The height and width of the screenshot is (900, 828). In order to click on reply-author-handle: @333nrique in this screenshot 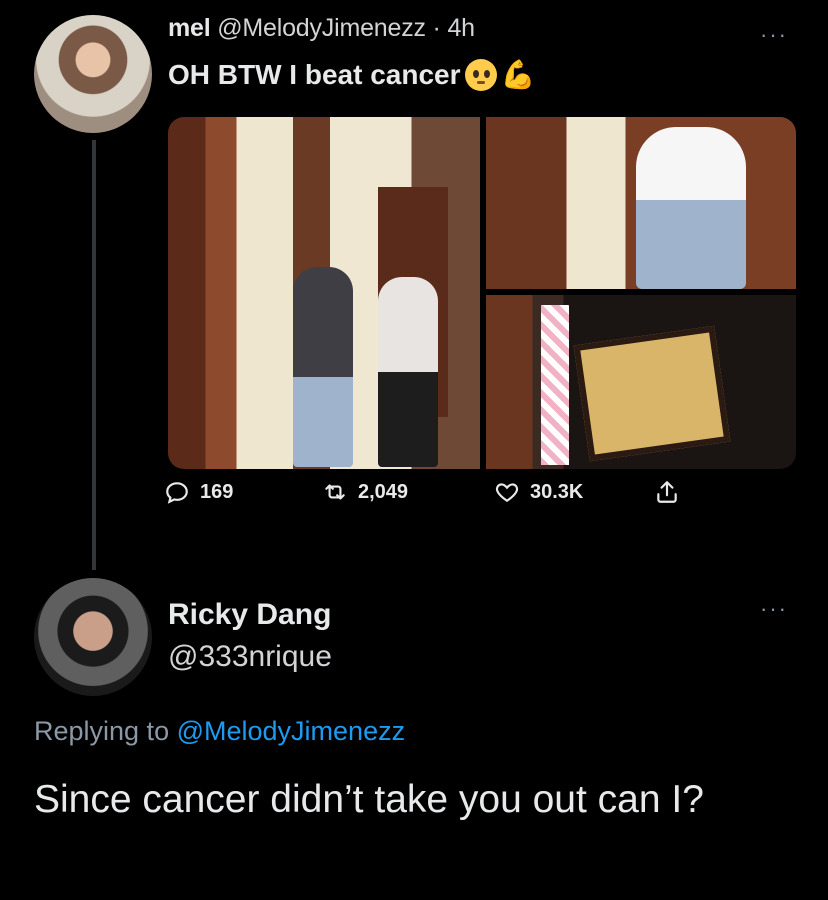, I will do `click(250, 657)`.